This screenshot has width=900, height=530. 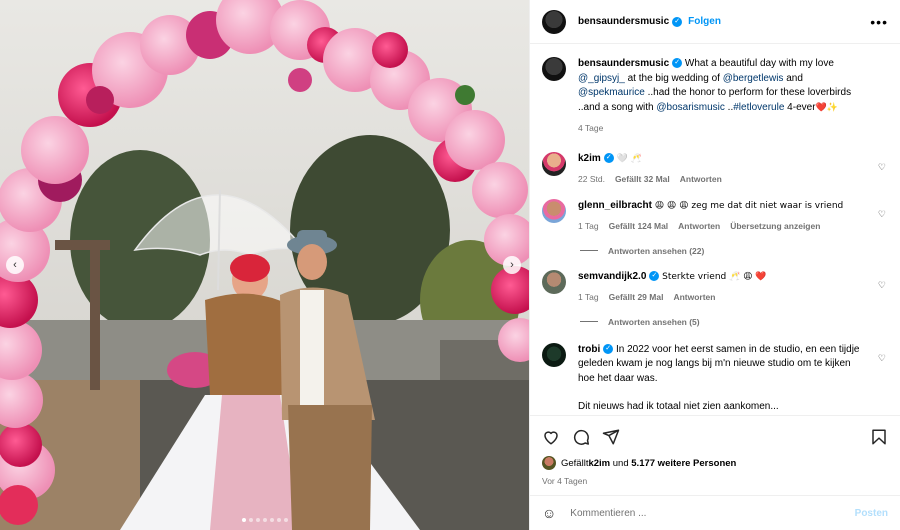 I want to click on caption-text: .., so click(x=729, y=107).